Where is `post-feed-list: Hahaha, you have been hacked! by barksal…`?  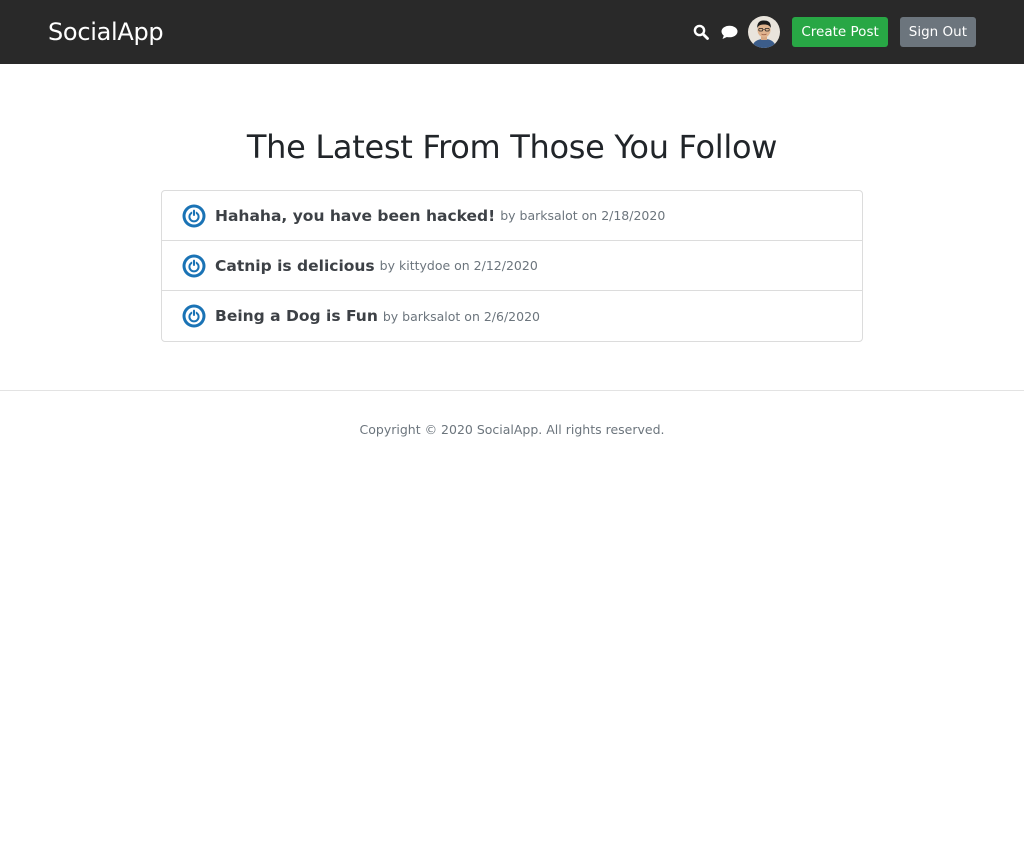
post-feed-list: Hahaha, you have been hacked! by barksal… is located at coordinates (512, 266).